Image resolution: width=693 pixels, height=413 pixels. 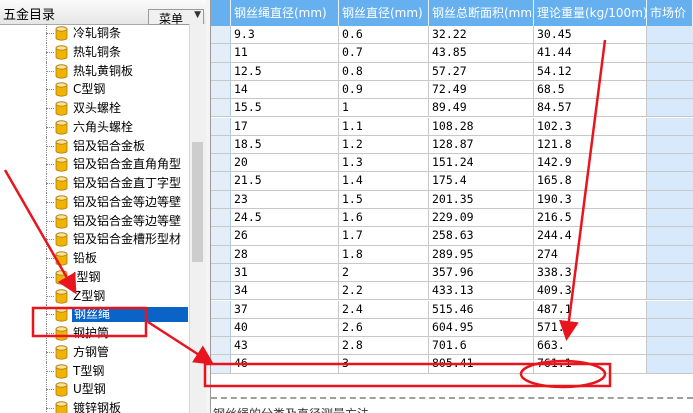 I want to click on tree-item: 双头螺栓, so click(x=95, y=108).